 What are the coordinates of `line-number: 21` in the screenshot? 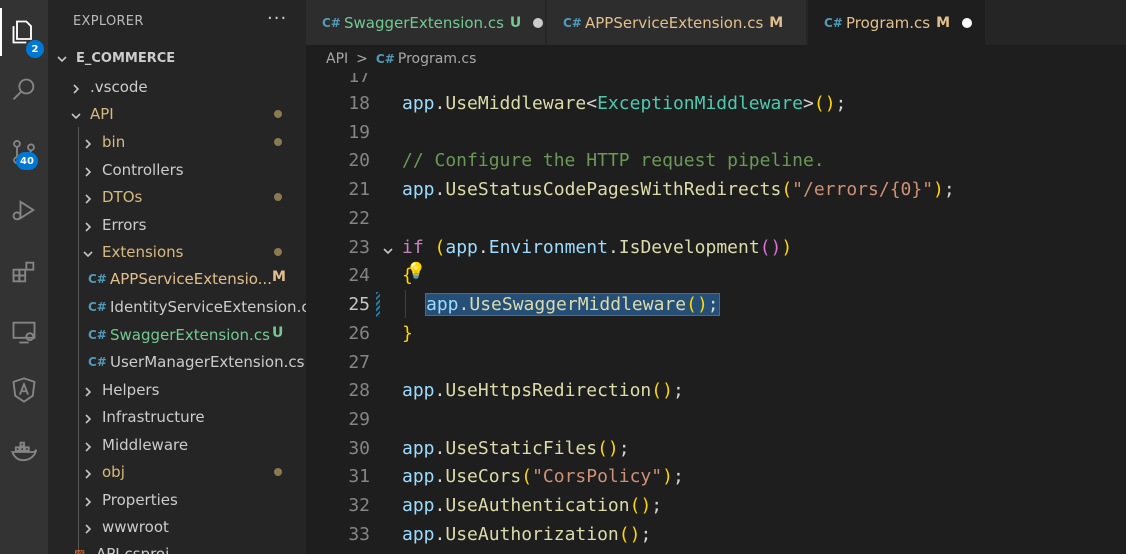 It's located at (359, 189).